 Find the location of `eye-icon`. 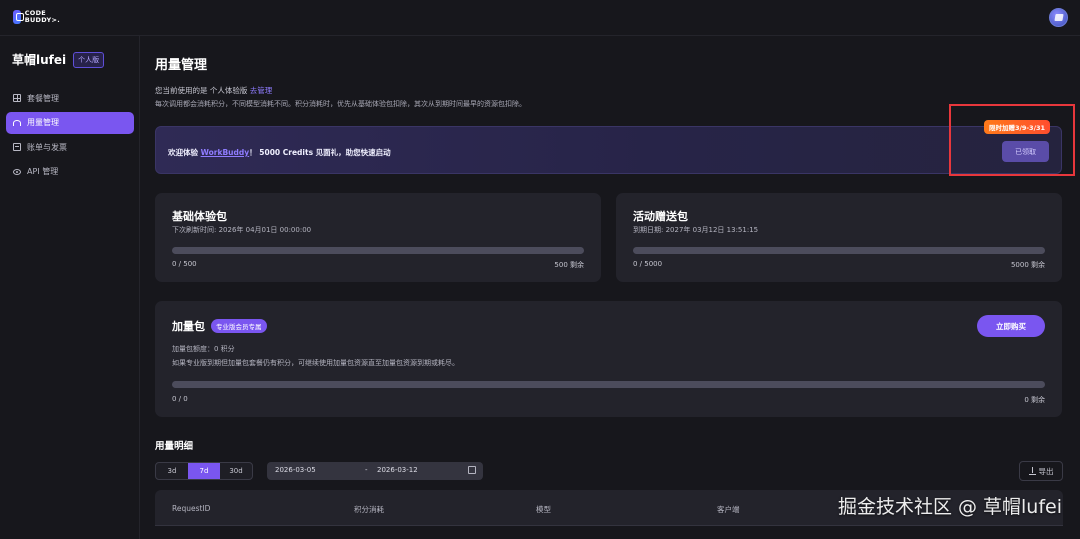

eye-icon is located at coordinates (17, 171).